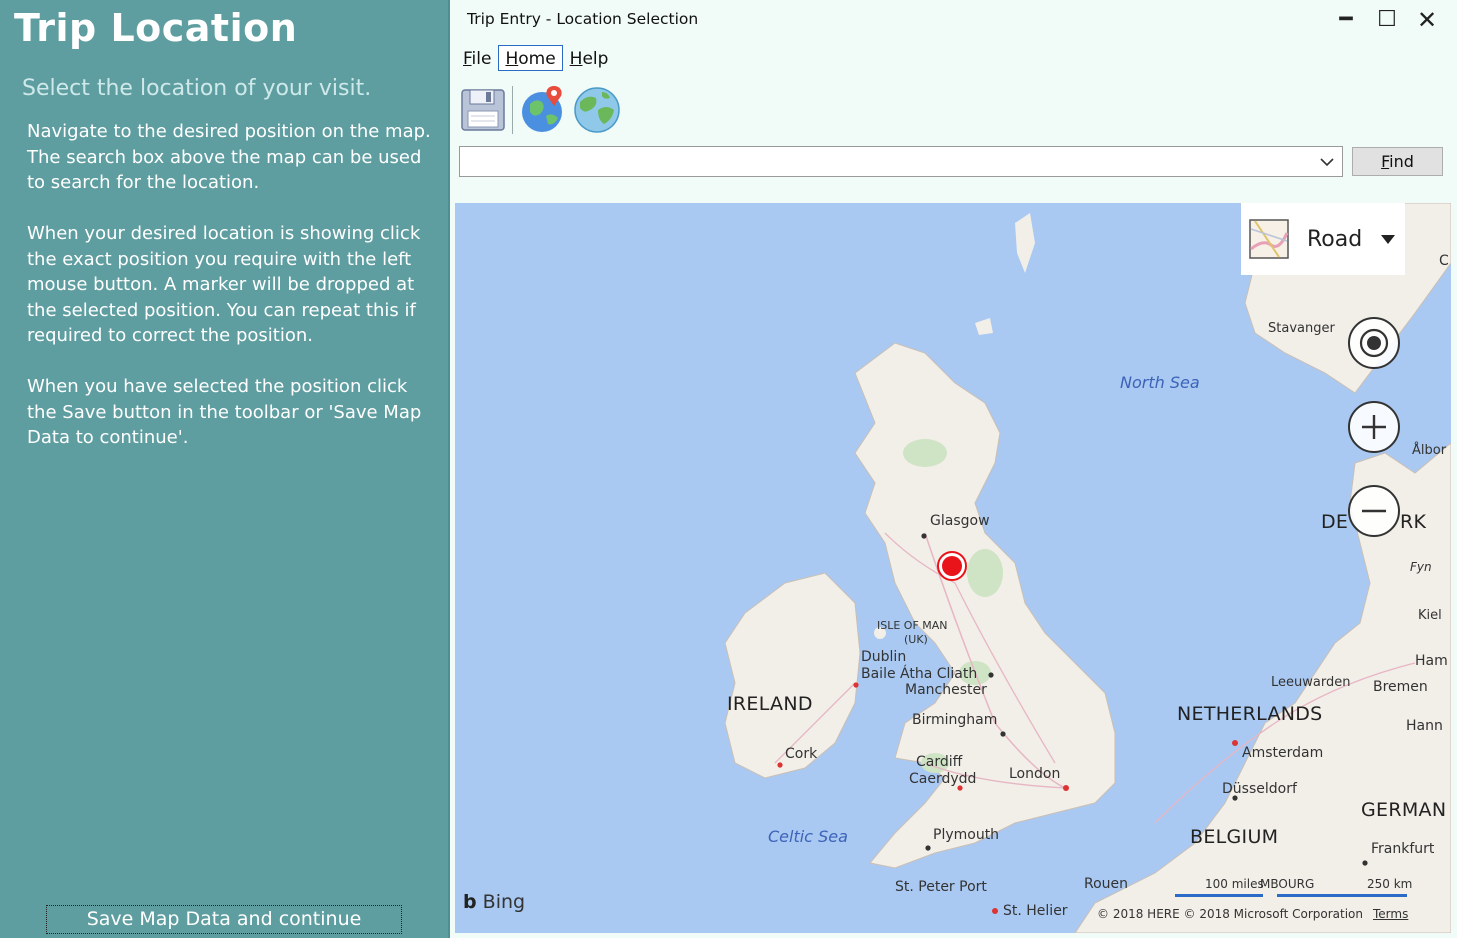 The image size is (1457, 938). I want to click on zoom-in-button, so click(1374, 427).